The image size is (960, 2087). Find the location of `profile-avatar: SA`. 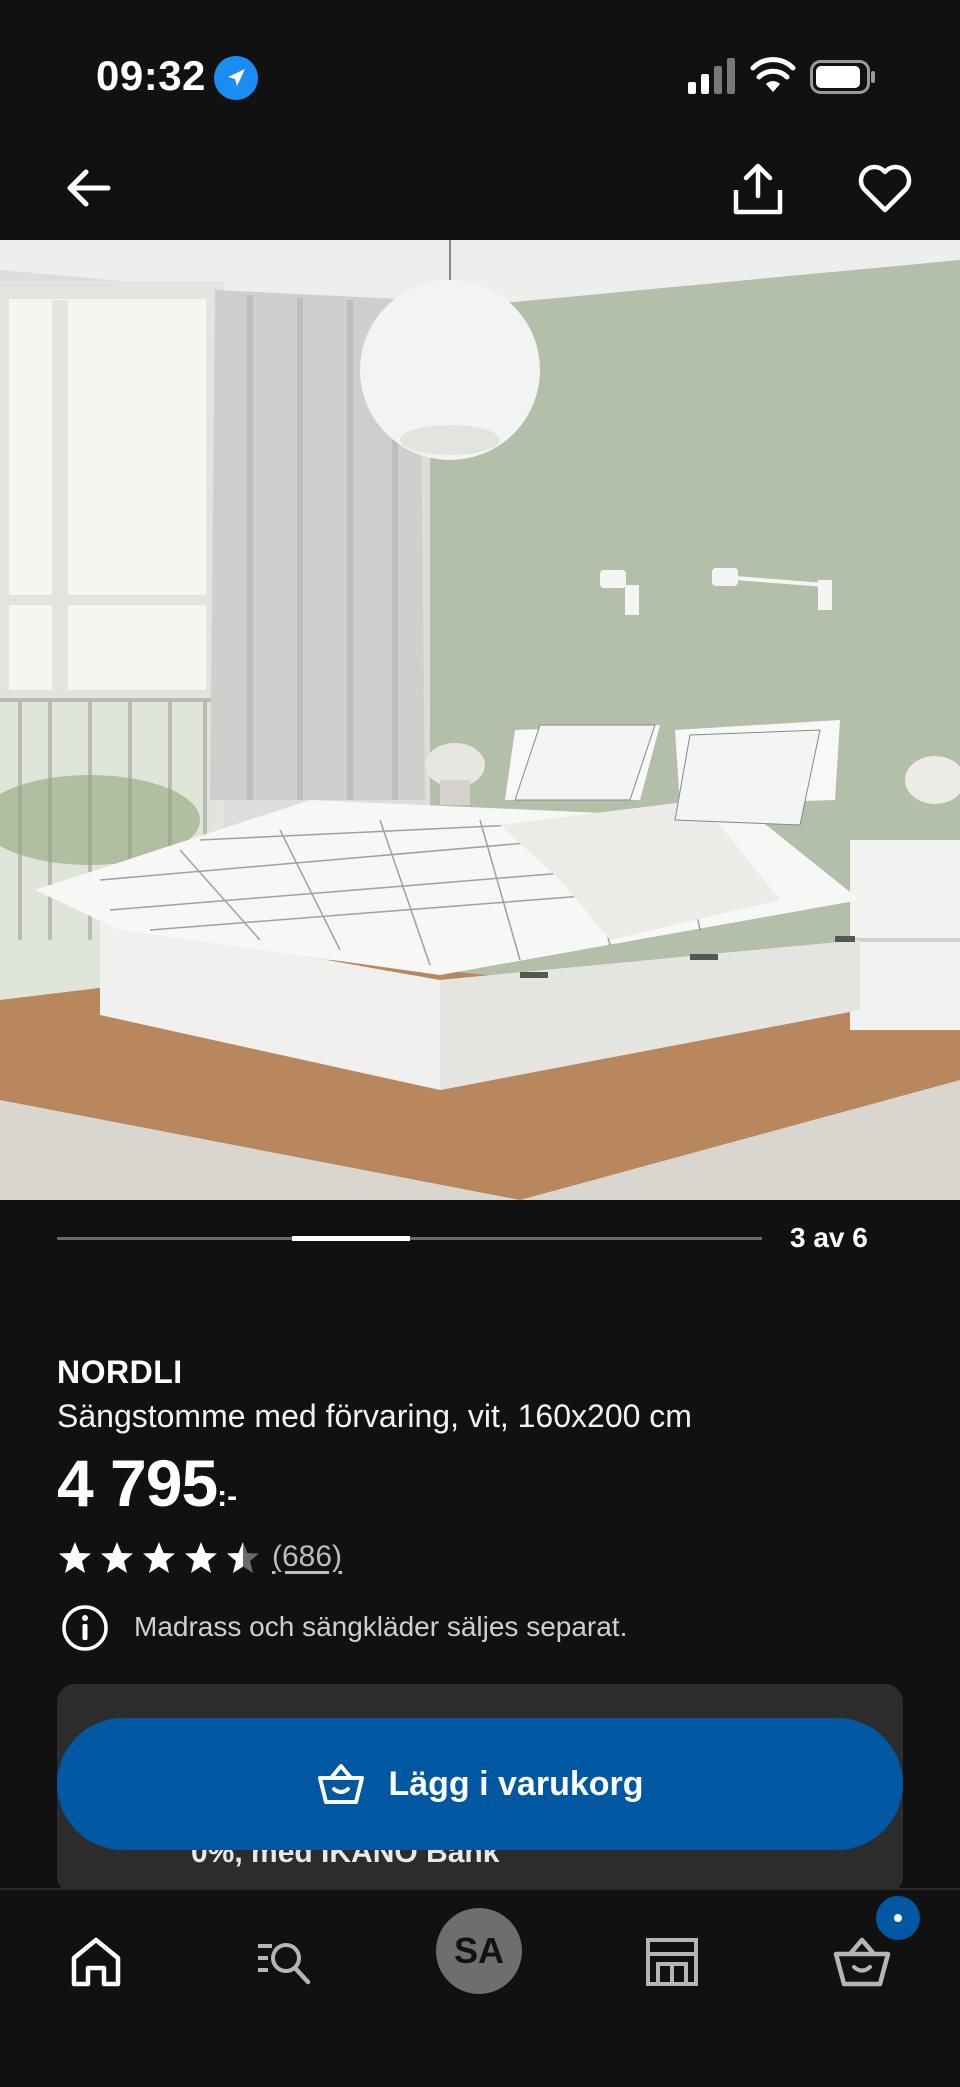

profile-avatar: SA is located at coordinates (479, 1951).